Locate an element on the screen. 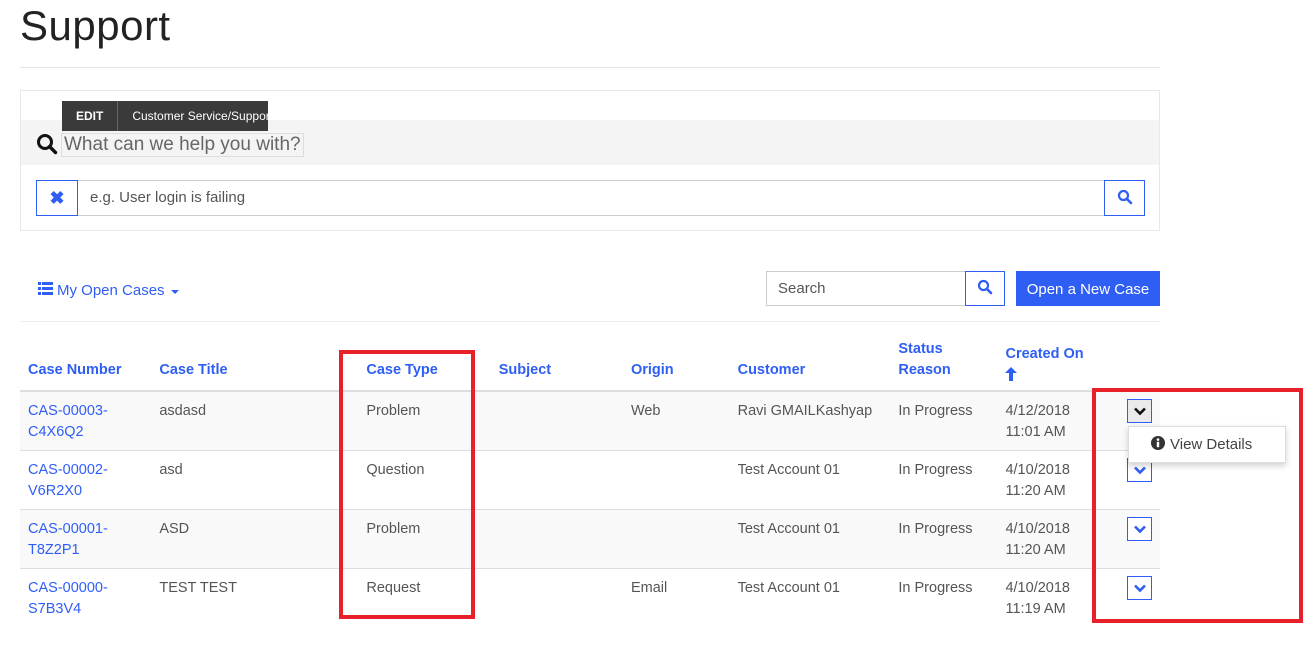 Image resolution: width=1315 pixels, height=649 pixels. edit-button: EDIT is located at coordinates (90, 116).